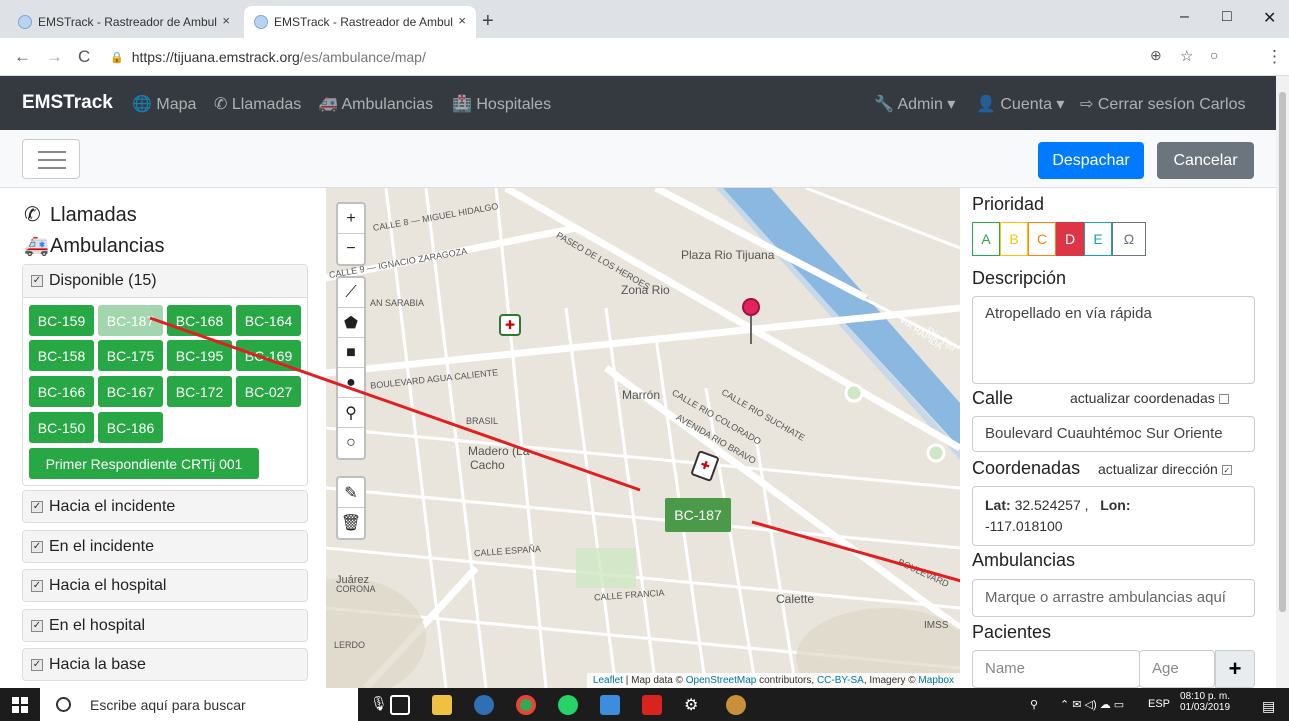 Image resolution: width=1289 pixels, height=721 pixels. I want to click on nav-hospitals: 🏥 Hospitales, so click(501, 104).